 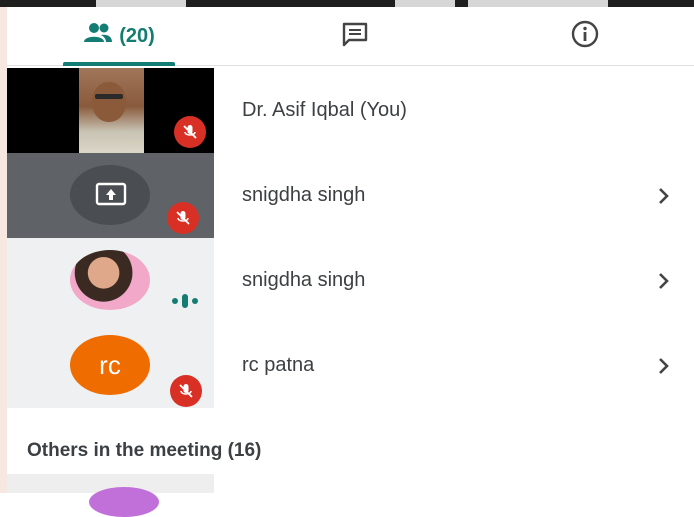 I want to click on tab-info, so click(x=585, y=36).